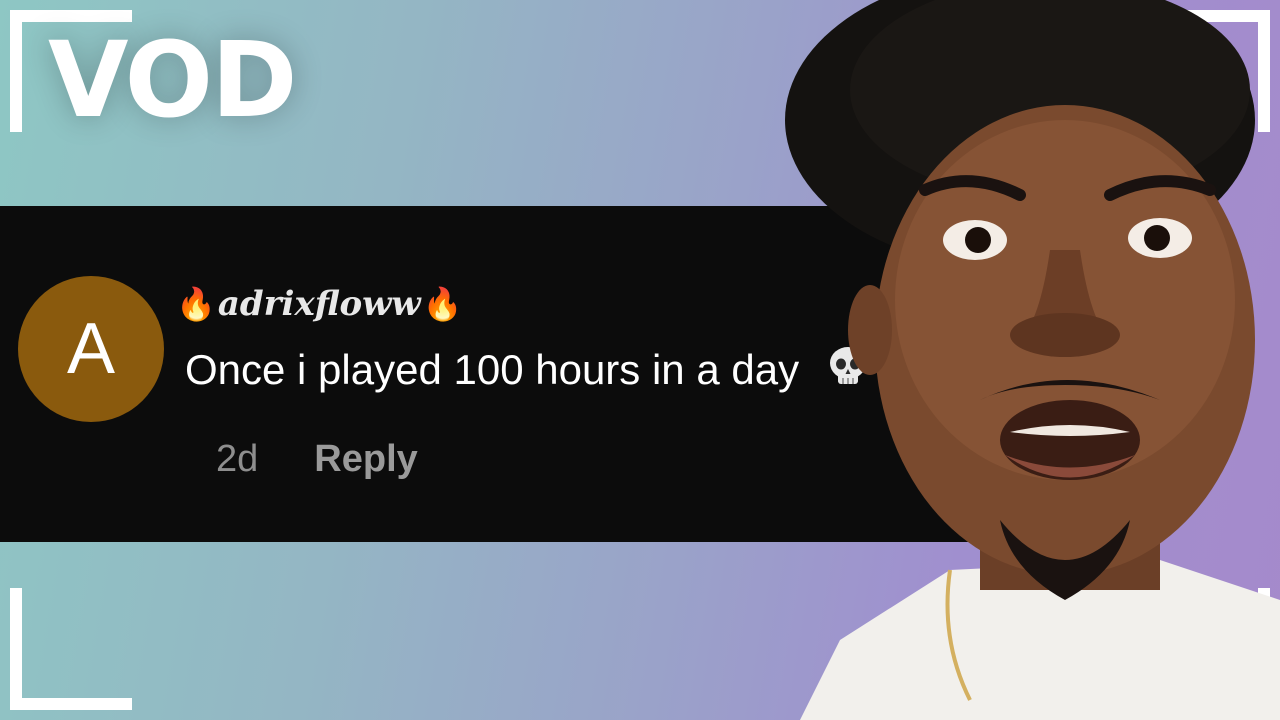 Image resolution: width=1280 pixels, height=720 pixels. Describe the element at coordinates (365, 459) in the screenshot. I see `reply-button: Reply` at that location.